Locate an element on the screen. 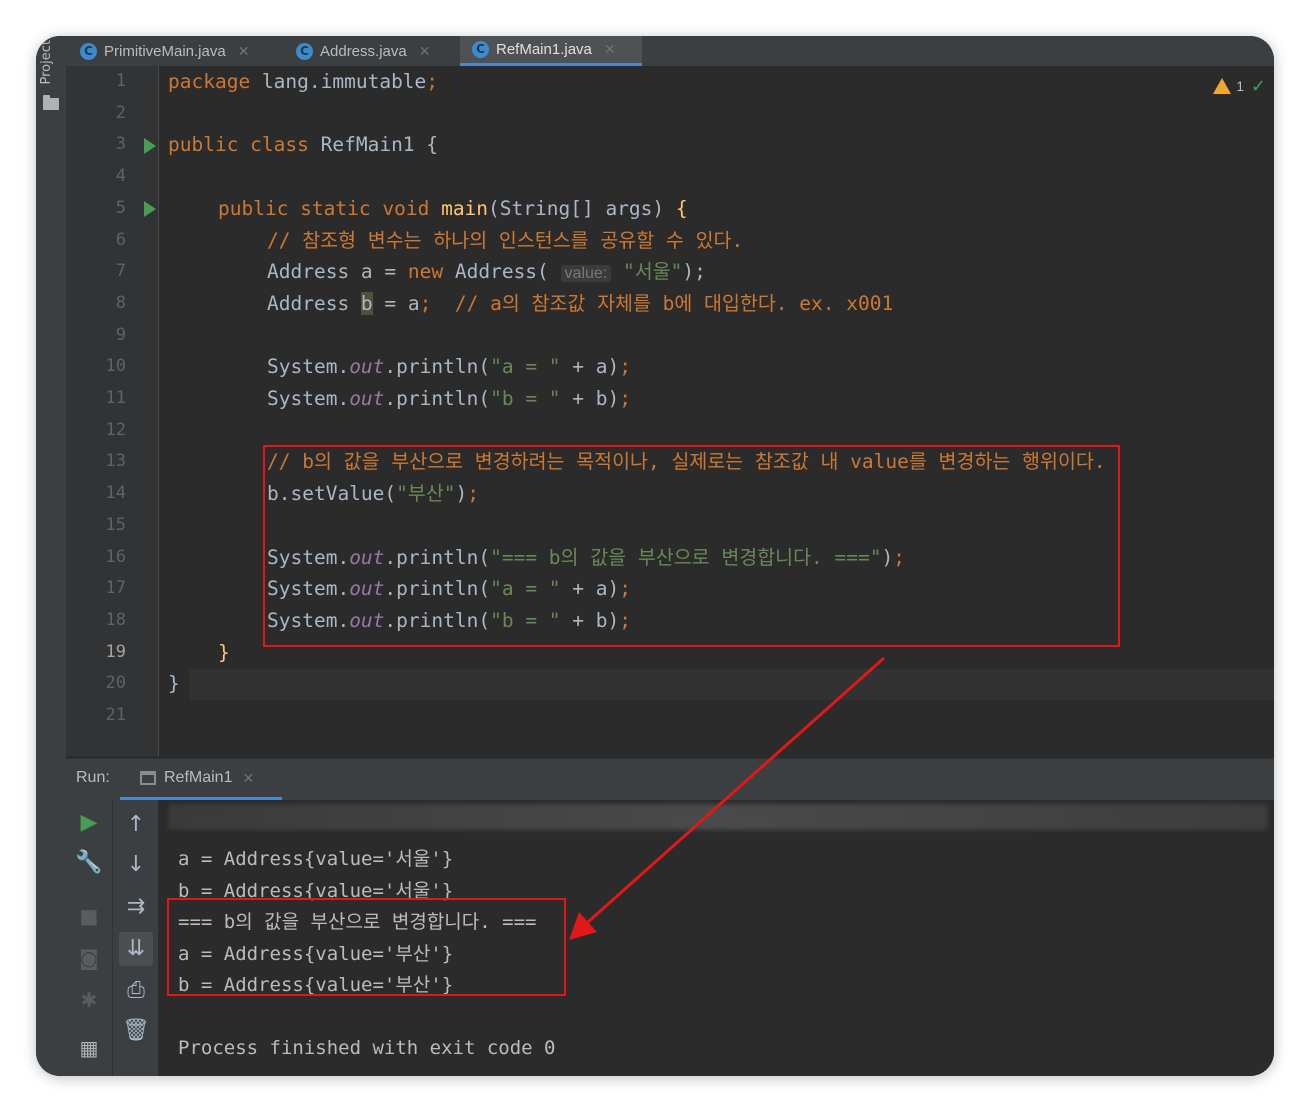 Image resolution: width=1310 pixels, height=1112 pixels. tab-address: C Address.java ✕ is located at coordinates (391, 51).